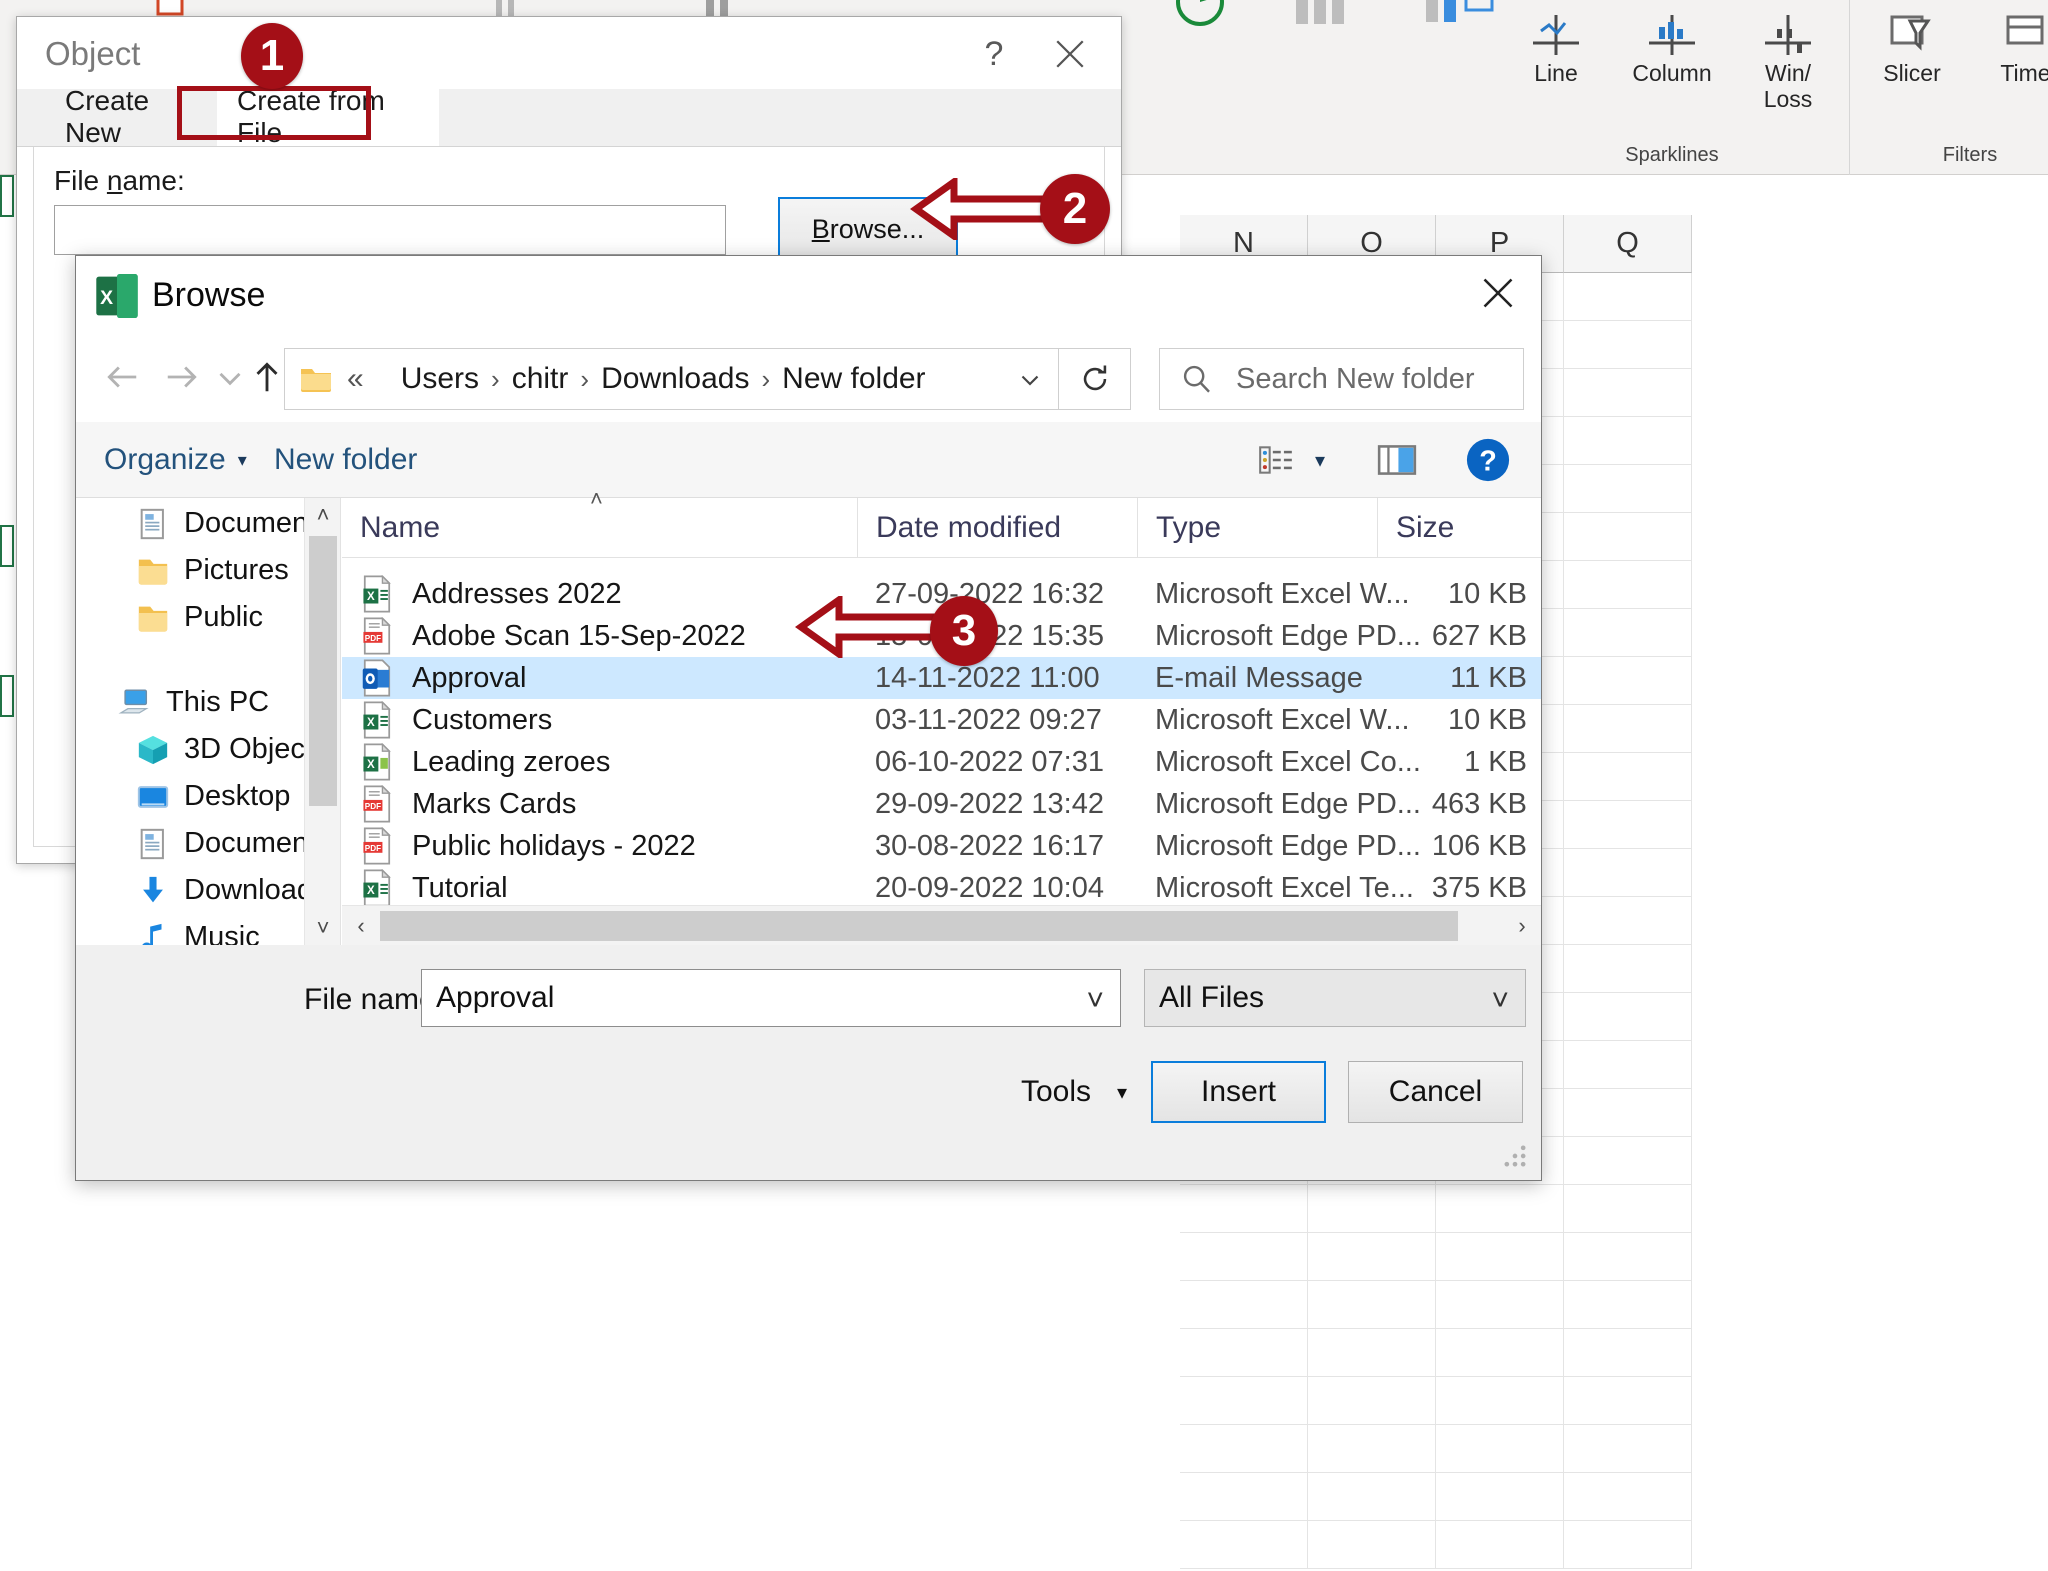 The height and width of the screenshot is (1571, 2048). I want to click on nav-item-public: Public, so click(208, 617).